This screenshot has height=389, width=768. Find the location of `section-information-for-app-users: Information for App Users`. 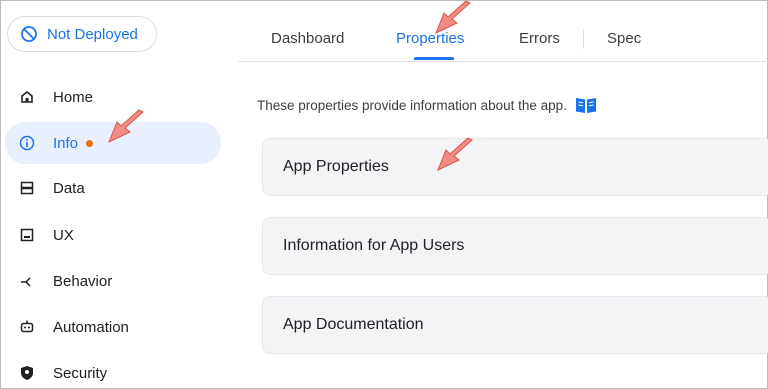

section-information-for-app-users: Information for App Users is located at coordinates (515, 246).